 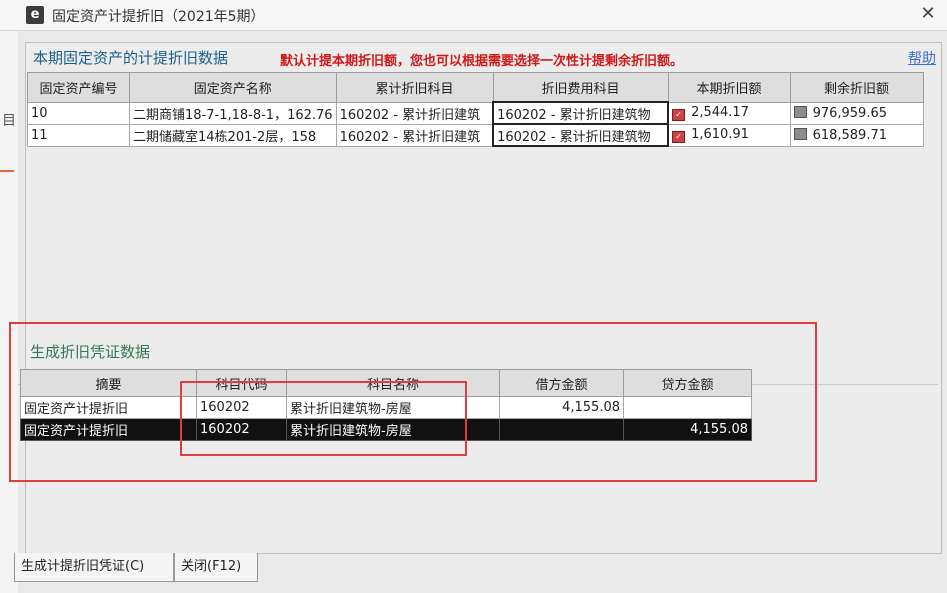 What do you see at coordinates (720, 134) in the screenshot?
I see `current-depreciation-value: 1,610.91` at bounding box center [720, 134].